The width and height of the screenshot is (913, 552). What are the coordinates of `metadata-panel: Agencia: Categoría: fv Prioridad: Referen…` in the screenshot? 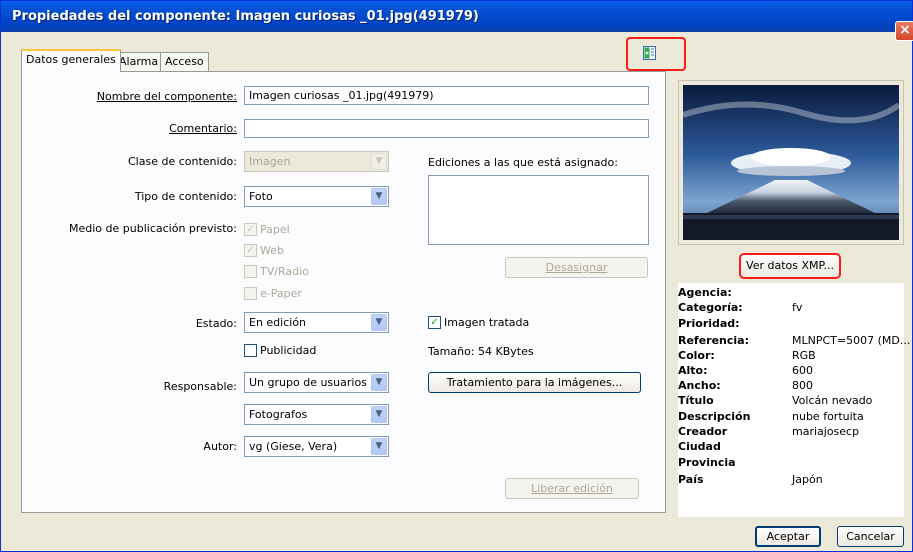 It's located at (794, 400).